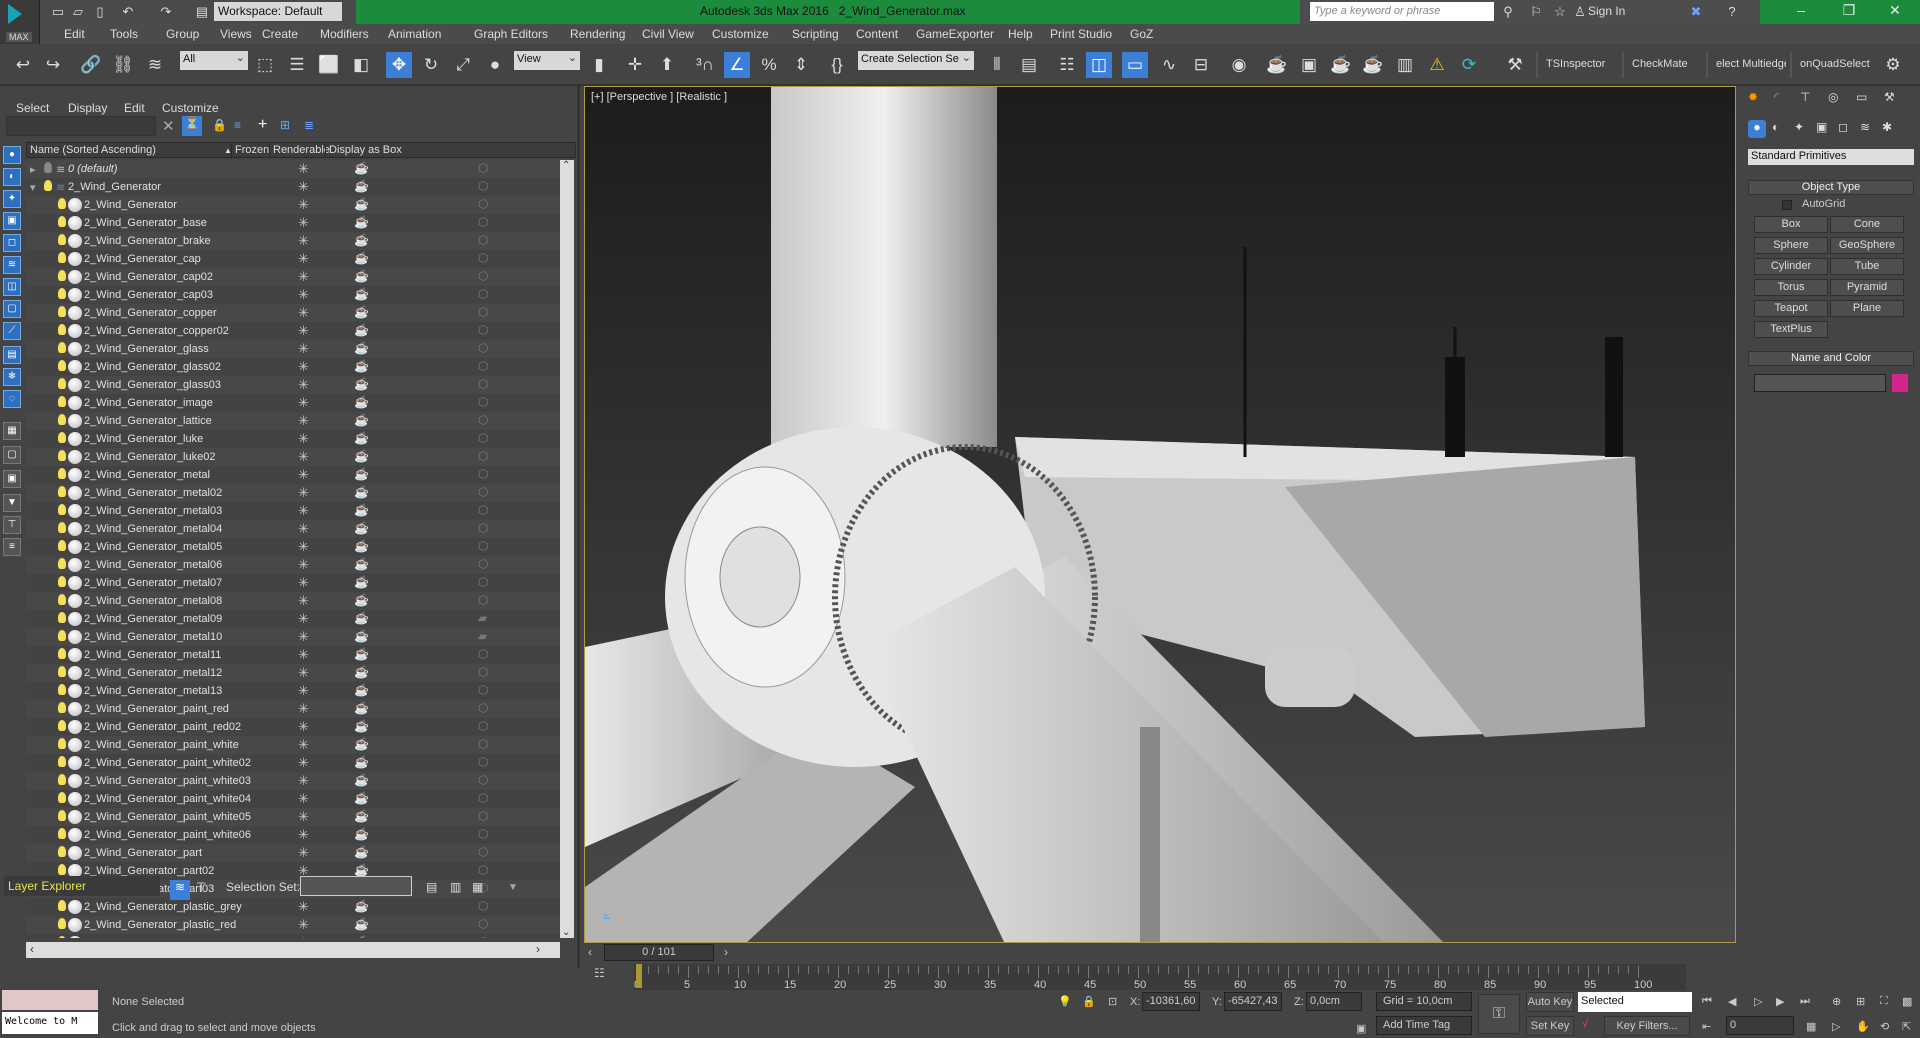 The image size is (1920, 1038). I want to click on checkmate-button: CheckMate, so click(1662, 65).